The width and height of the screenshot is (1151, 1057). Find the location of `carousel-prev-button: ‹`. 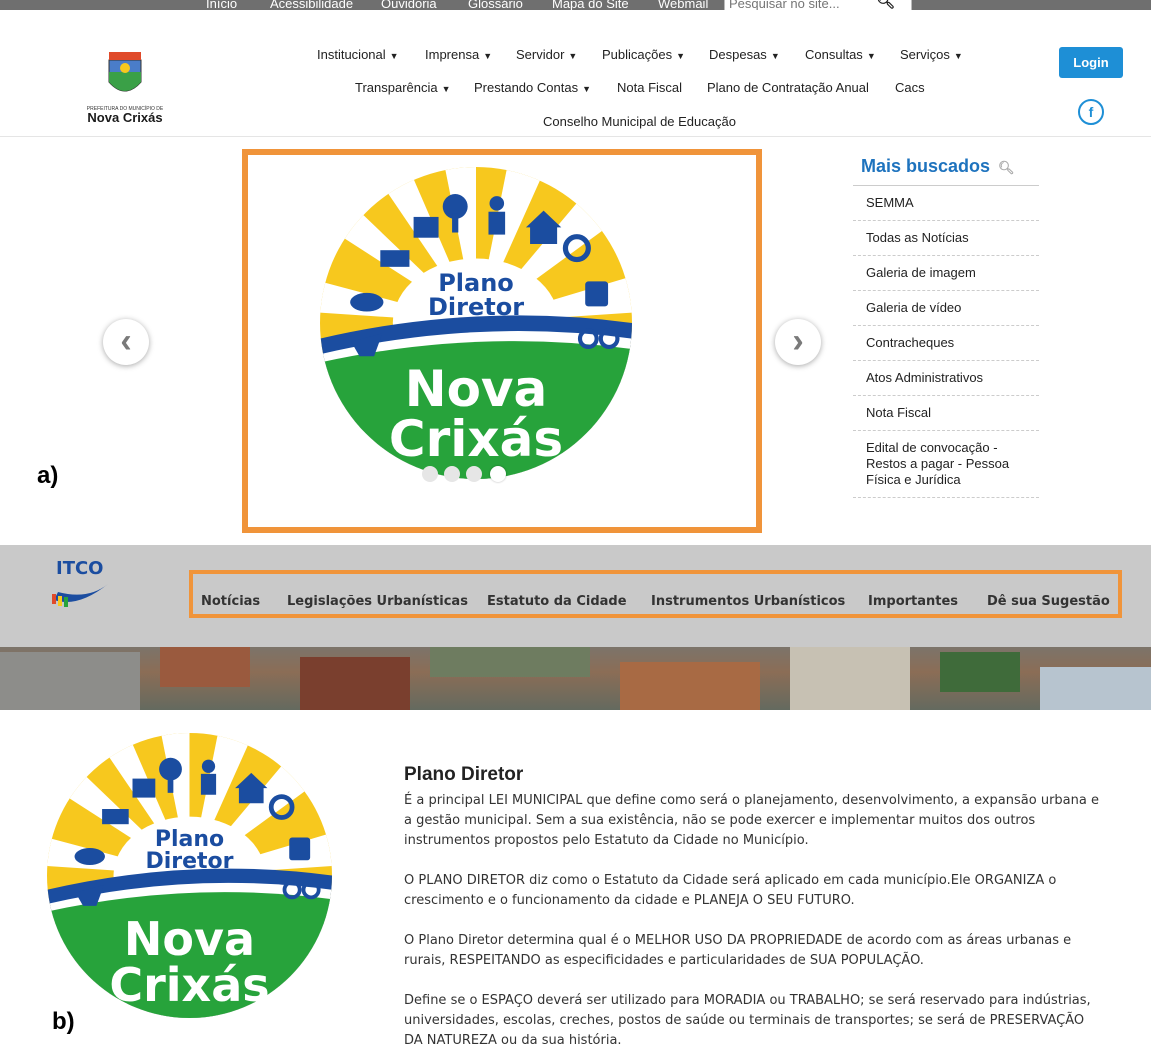

carousel-prev-button: ‹ is located at coordinates (126, 342).